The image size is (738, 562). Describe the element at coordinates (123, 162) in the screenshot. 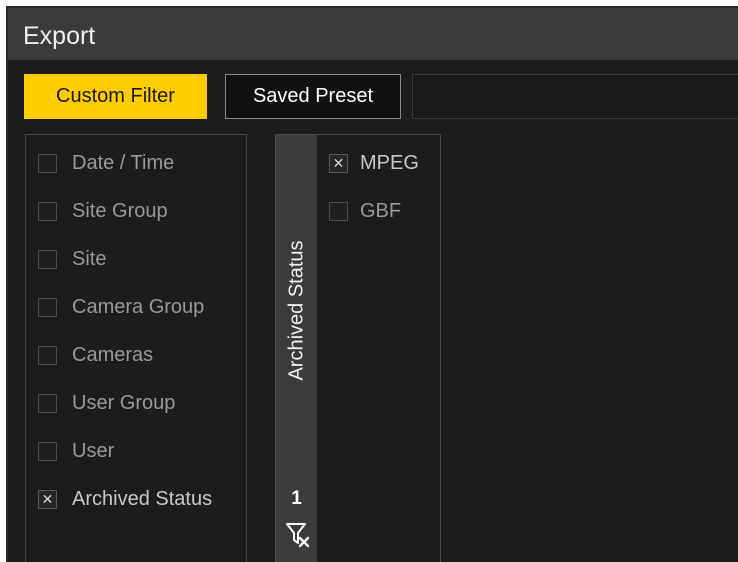

I see `filter-label: Date / Time` at that location.